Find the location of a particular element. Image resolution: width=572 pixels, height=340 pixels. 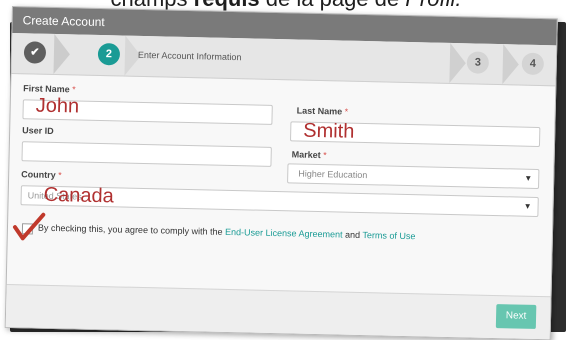

first-name-label: First Name * is located at coordinates (49, 88).